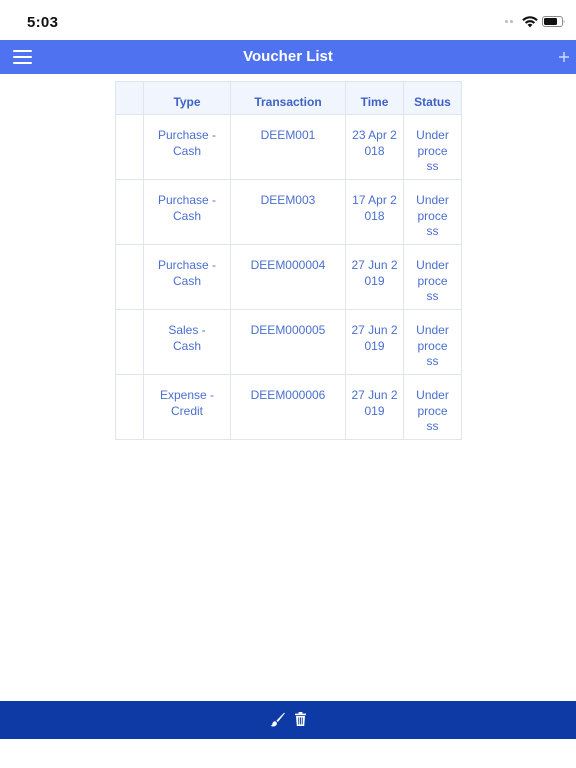 Image resolution: width=576 pixels, height=768 pixels. What do you see at coordinates (374, 98) in the screenshot?
I see `column-header-time: Time` at bounding box center [374, 98].